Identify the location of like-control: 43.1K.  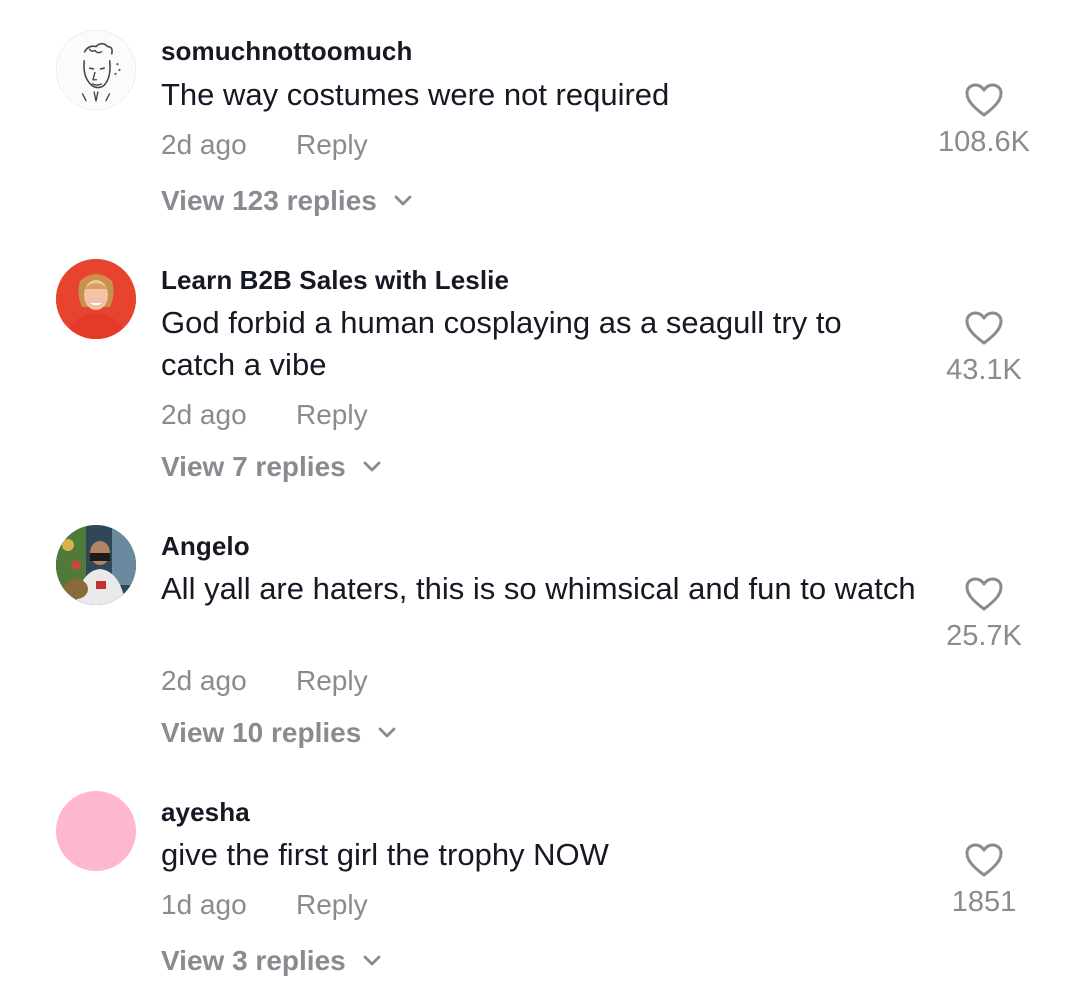
(984, 348).